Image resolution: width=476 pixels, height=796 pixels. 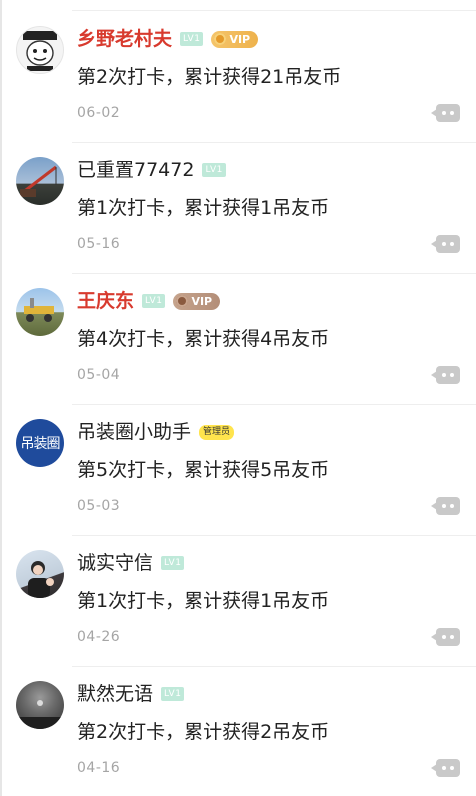 I want to click on post-content: 第2次打卡，累计获得21吊友币, so click(x=209, y=77).